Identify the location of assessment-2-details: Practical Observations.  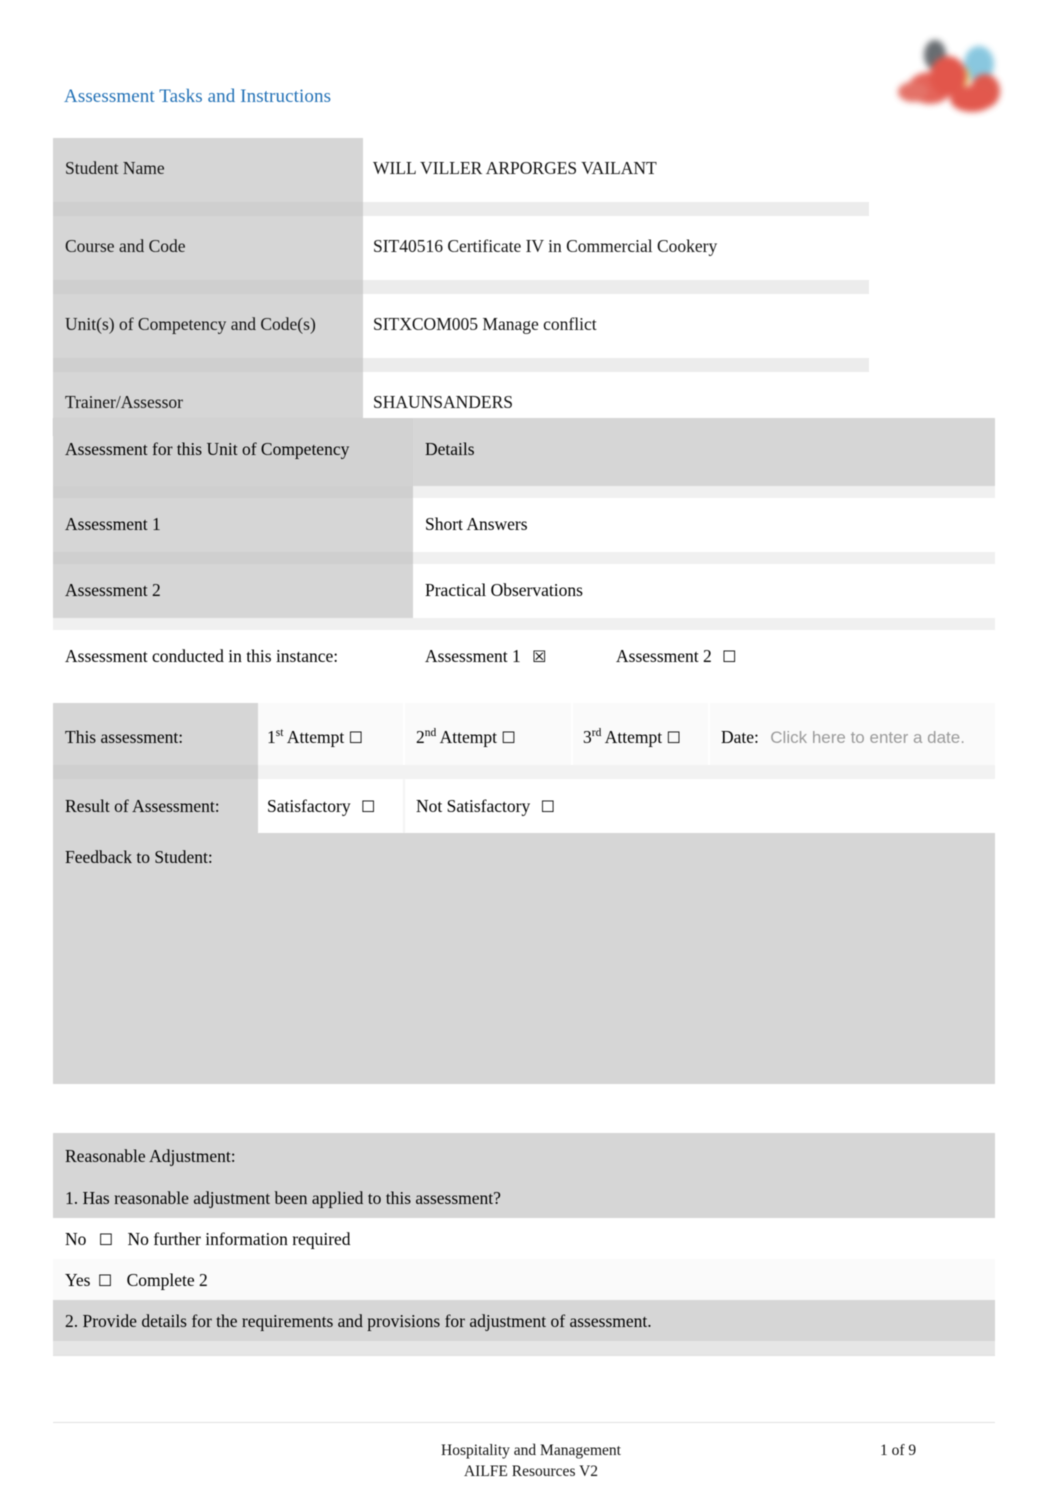
(504, 590).